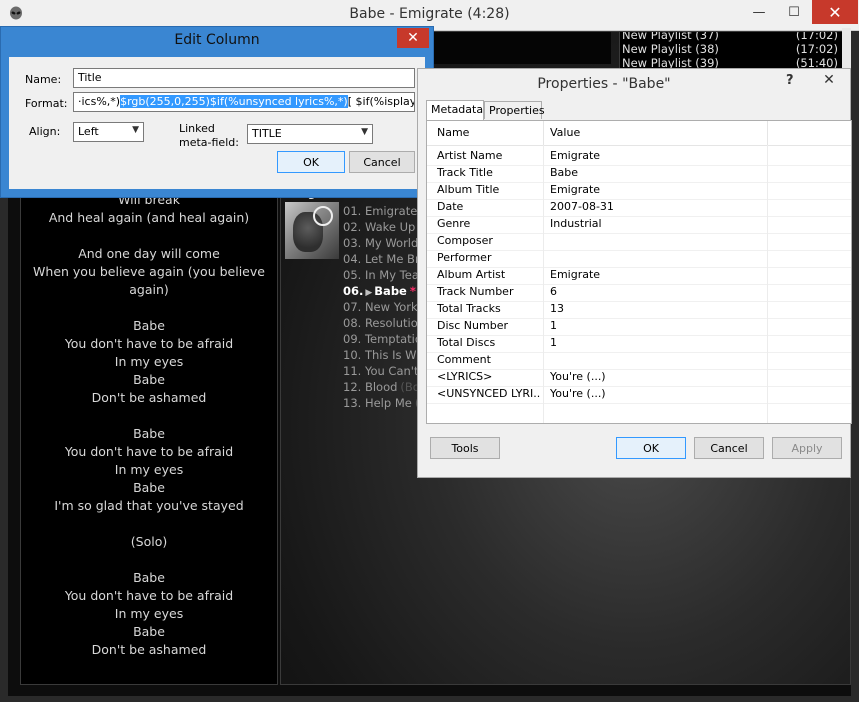 This screenshot has height=702, width=859. Describe the element at coordinates (453, 132) in the screenshot. I see `column-header-name: Name` at that location.